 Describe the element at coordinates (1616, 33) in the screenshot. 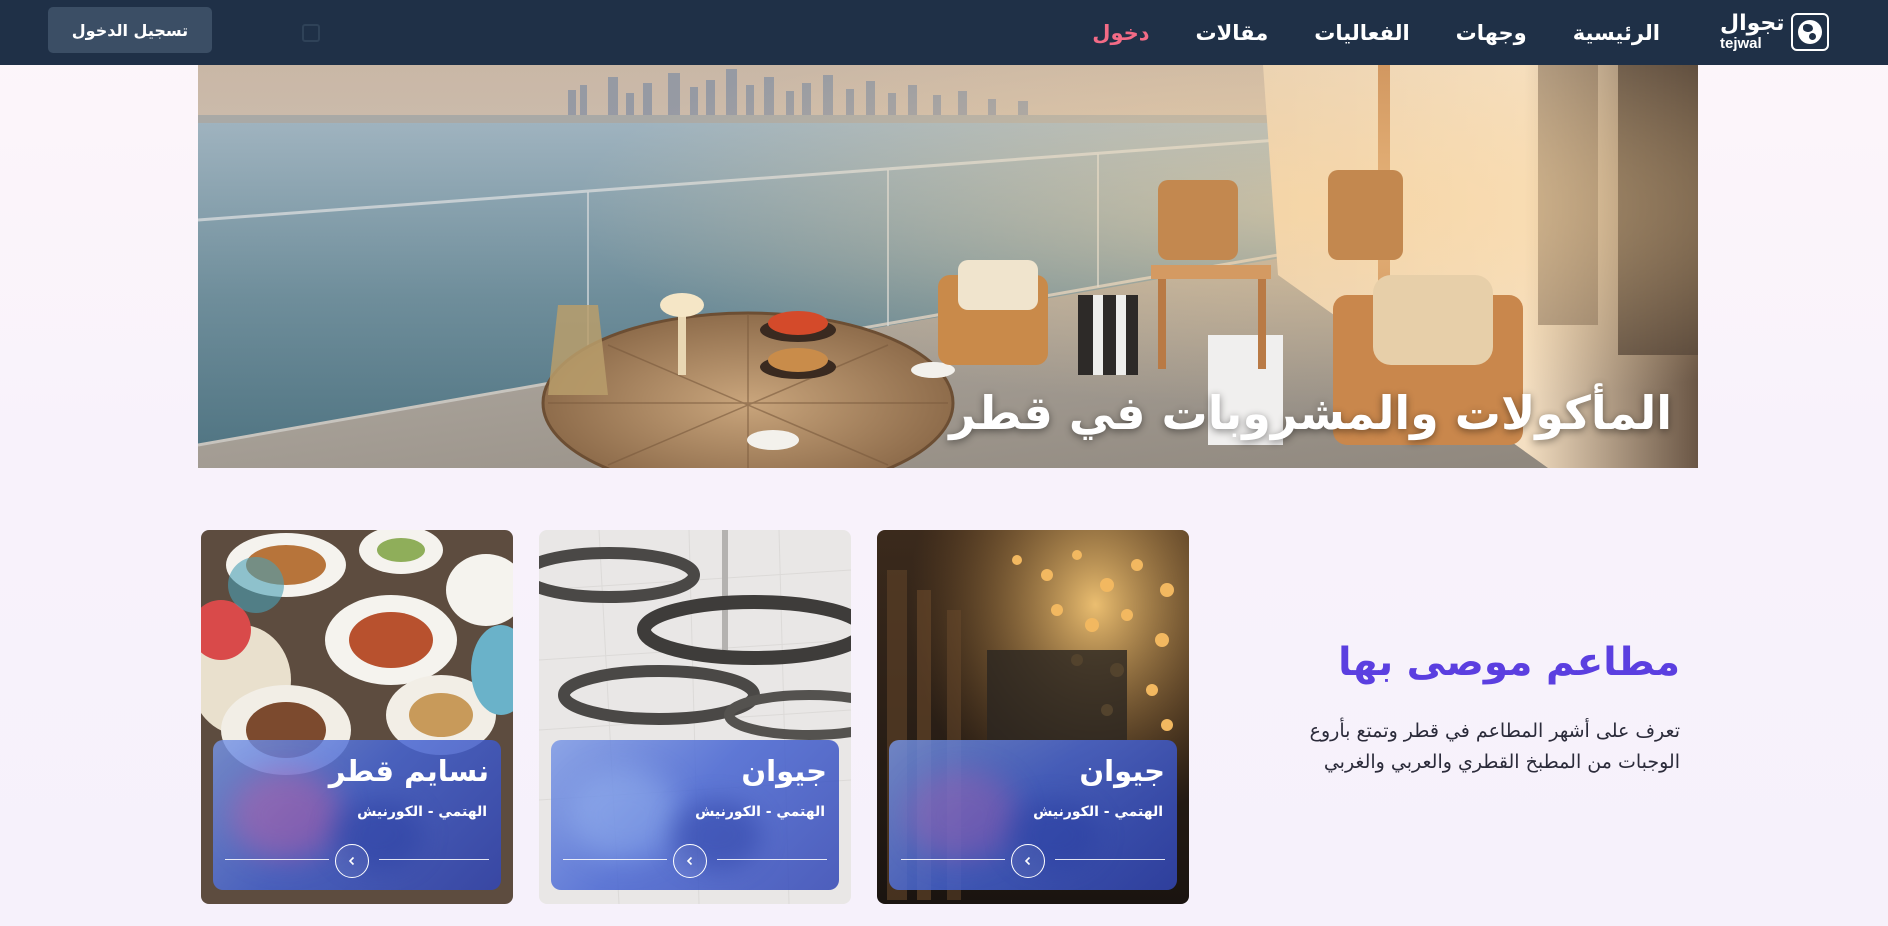

I see `nav-home: الرئيسية` at that location.